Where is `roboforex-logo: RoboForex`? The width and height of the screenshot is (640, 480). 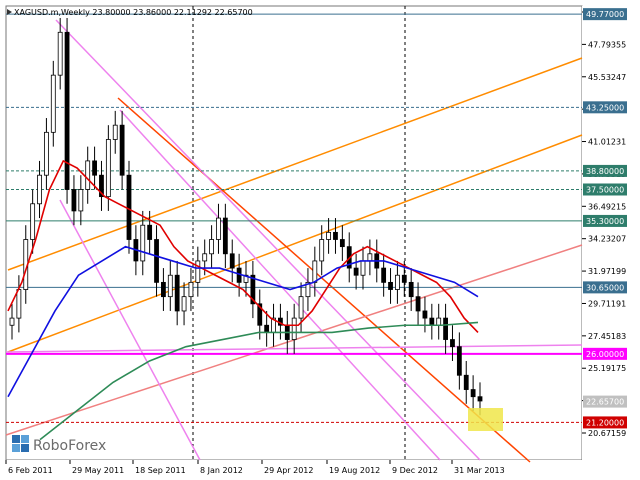 roboforex-logo: RoboForex is located at coordinates (59, 444).